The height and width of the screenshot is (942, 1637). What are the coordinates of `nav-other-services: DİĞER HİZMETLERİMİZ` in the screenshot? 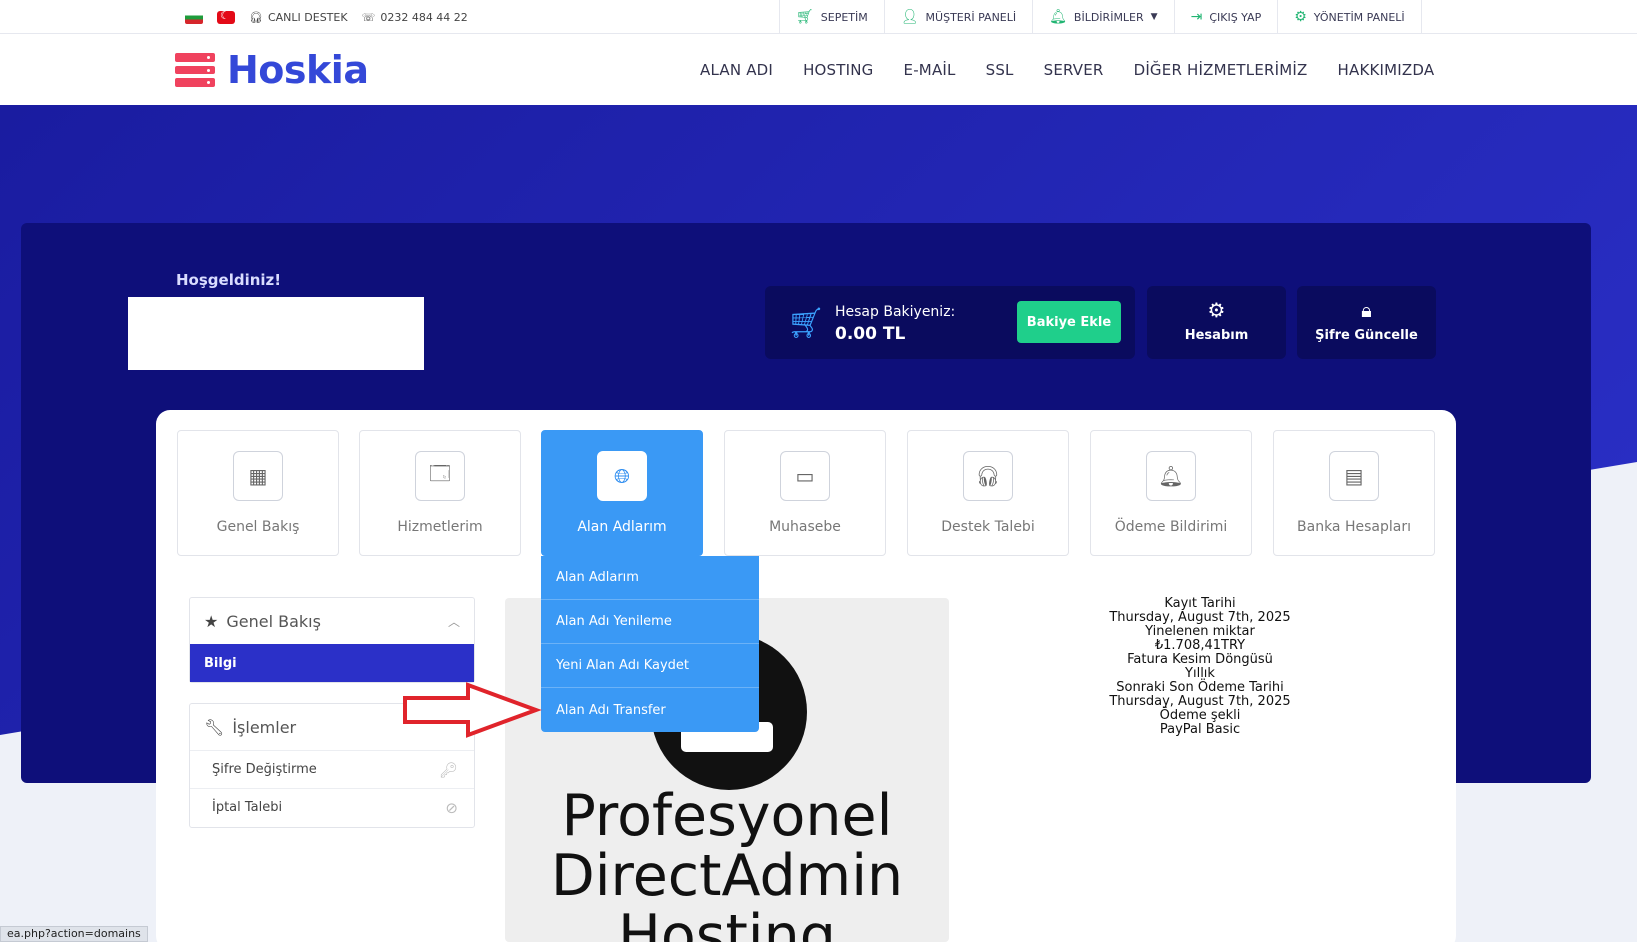 It's located at (1221, 70).